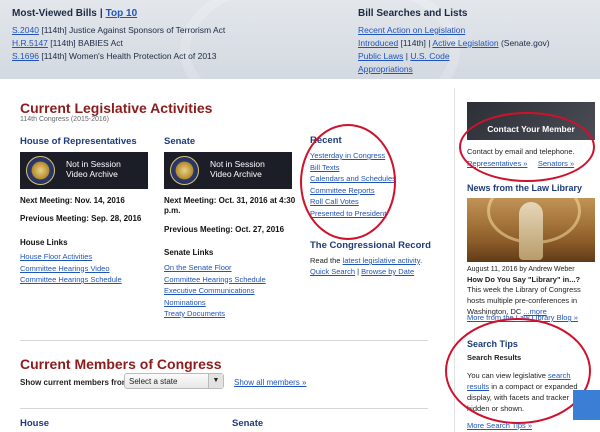 This screenshot has height=432, width=600. What do you see at coordinates (229, 206) in the screenshot?
I see `senate-next-meeting: Next Meeting: Oct. 31, 2016 at 4:30 p.m.` at bounding box center [229, 206].